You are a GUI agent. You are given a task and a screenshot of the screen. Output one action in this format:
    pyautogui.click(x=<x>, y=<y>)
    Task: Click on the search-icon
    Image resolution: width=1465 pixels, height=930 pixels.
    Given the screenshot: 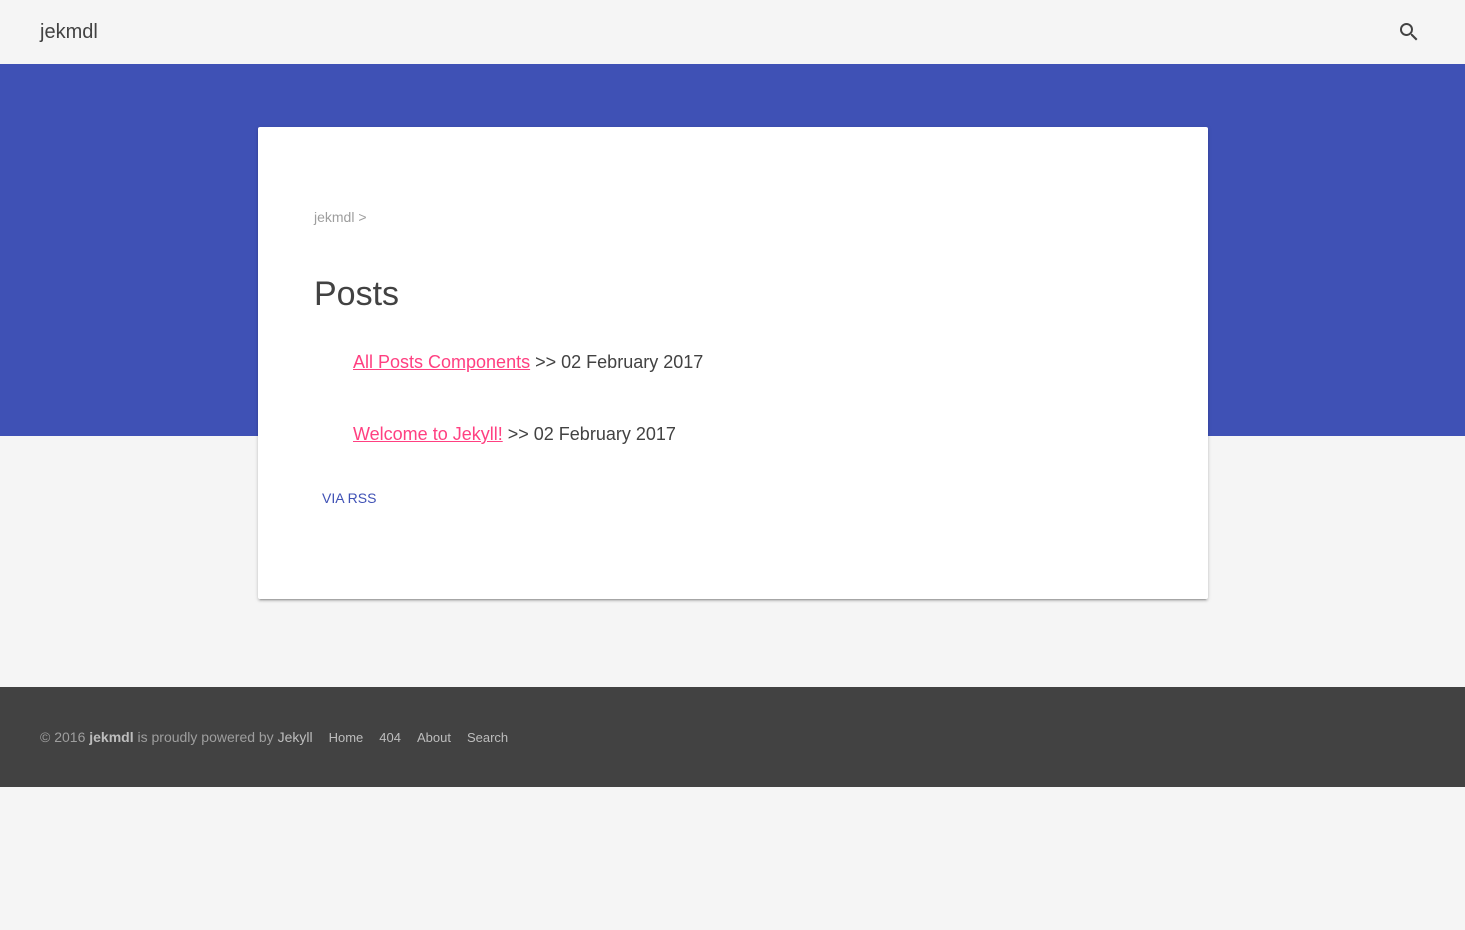 What is the action you would take?
    pyautogui.click(x=1409, y=32)
    